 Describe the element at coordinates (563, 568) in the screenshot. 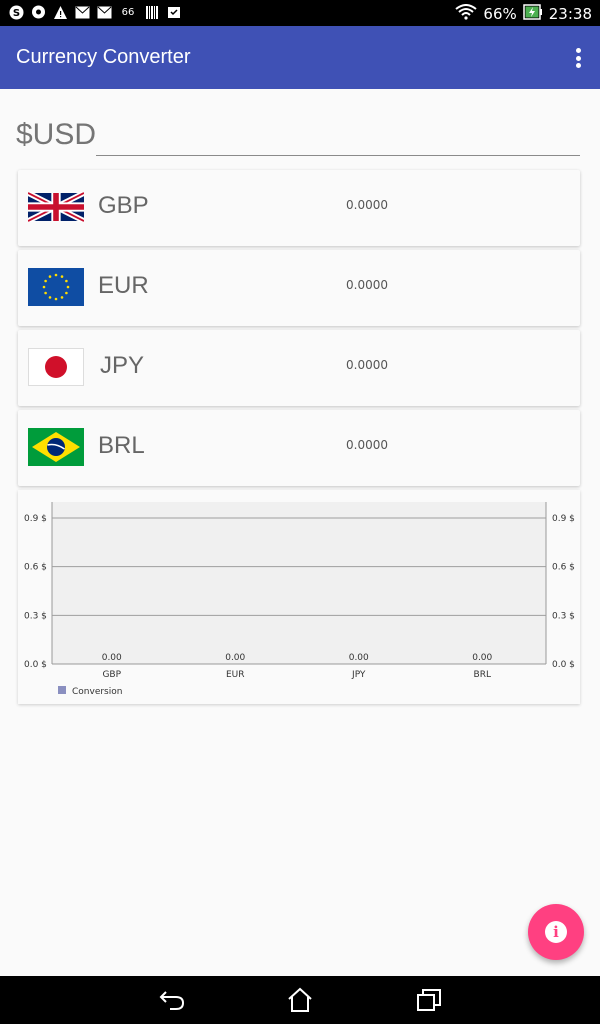

I see `y-tick-label-right: 0.6 $` at that location.